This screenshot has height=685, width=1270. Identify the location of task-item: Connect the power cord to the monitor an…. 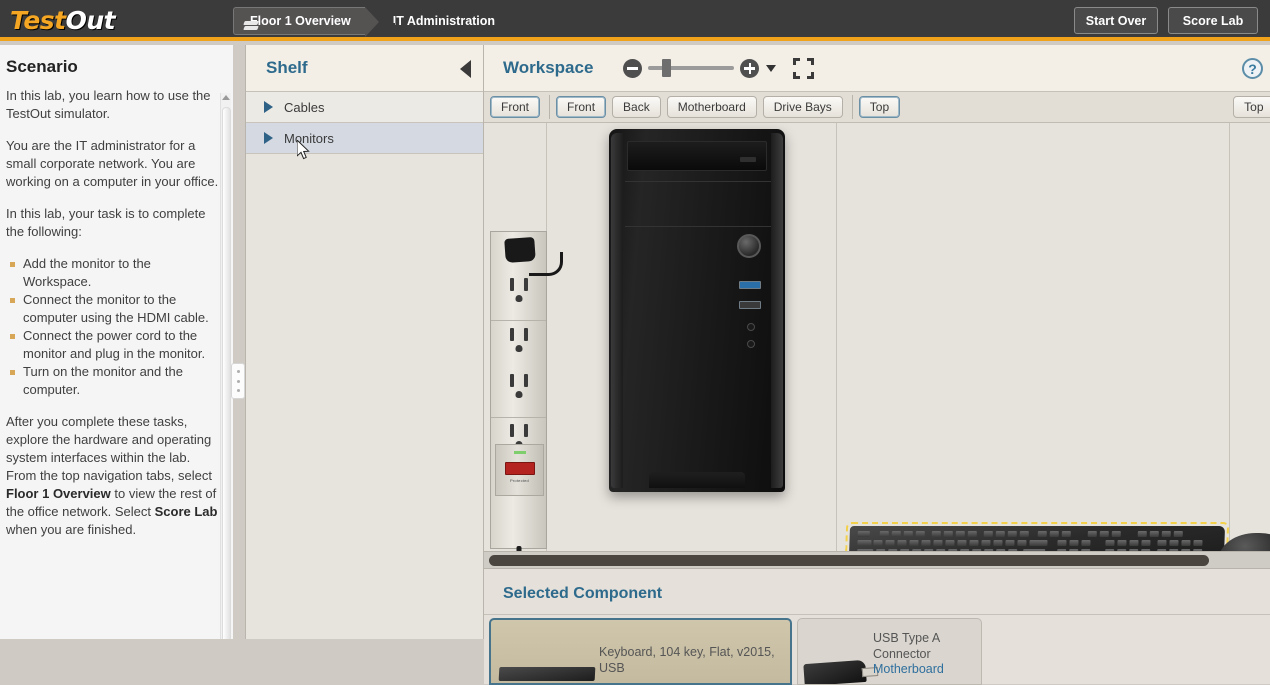
(112, 345).